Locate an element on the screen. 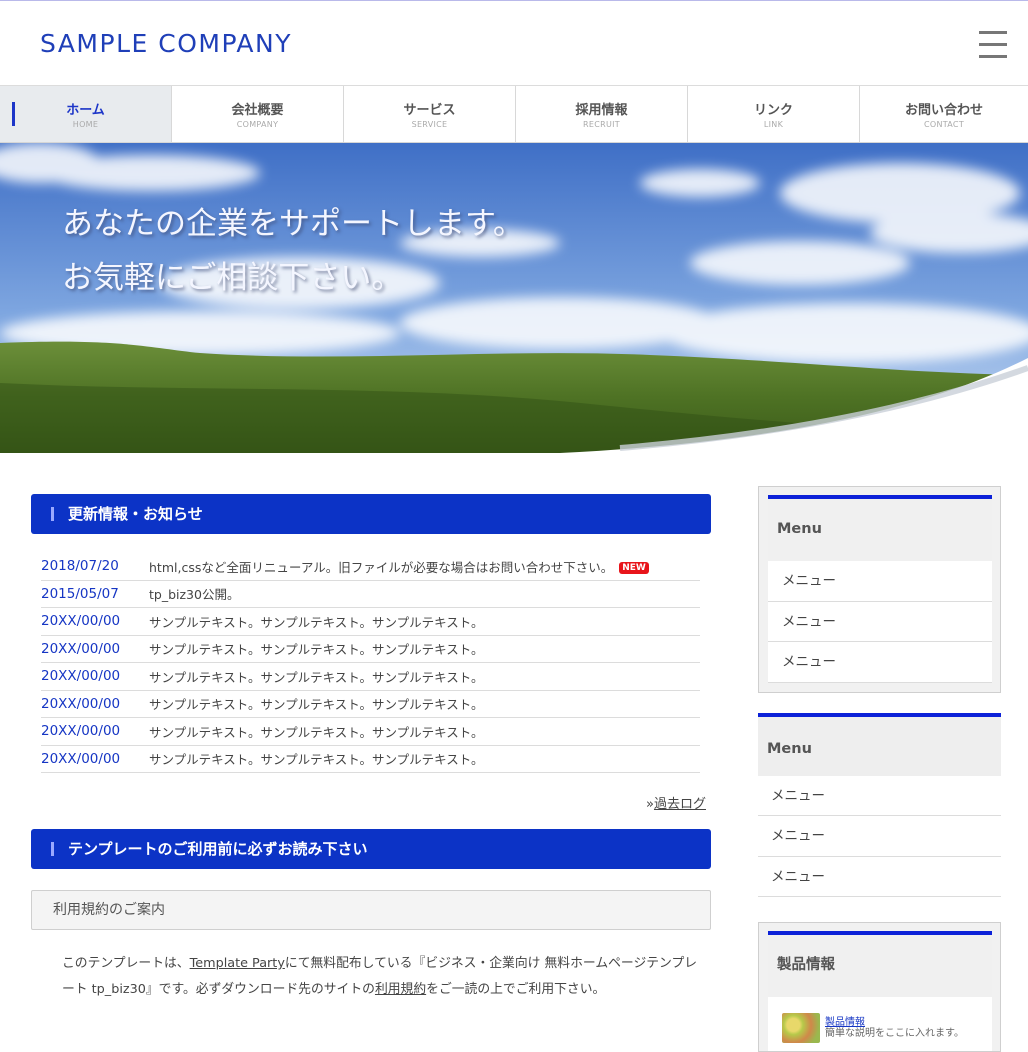 This screenshot has height=1052, width=1028. site-header: SAMPLE COMPANY is located at coordinates (514, 43).